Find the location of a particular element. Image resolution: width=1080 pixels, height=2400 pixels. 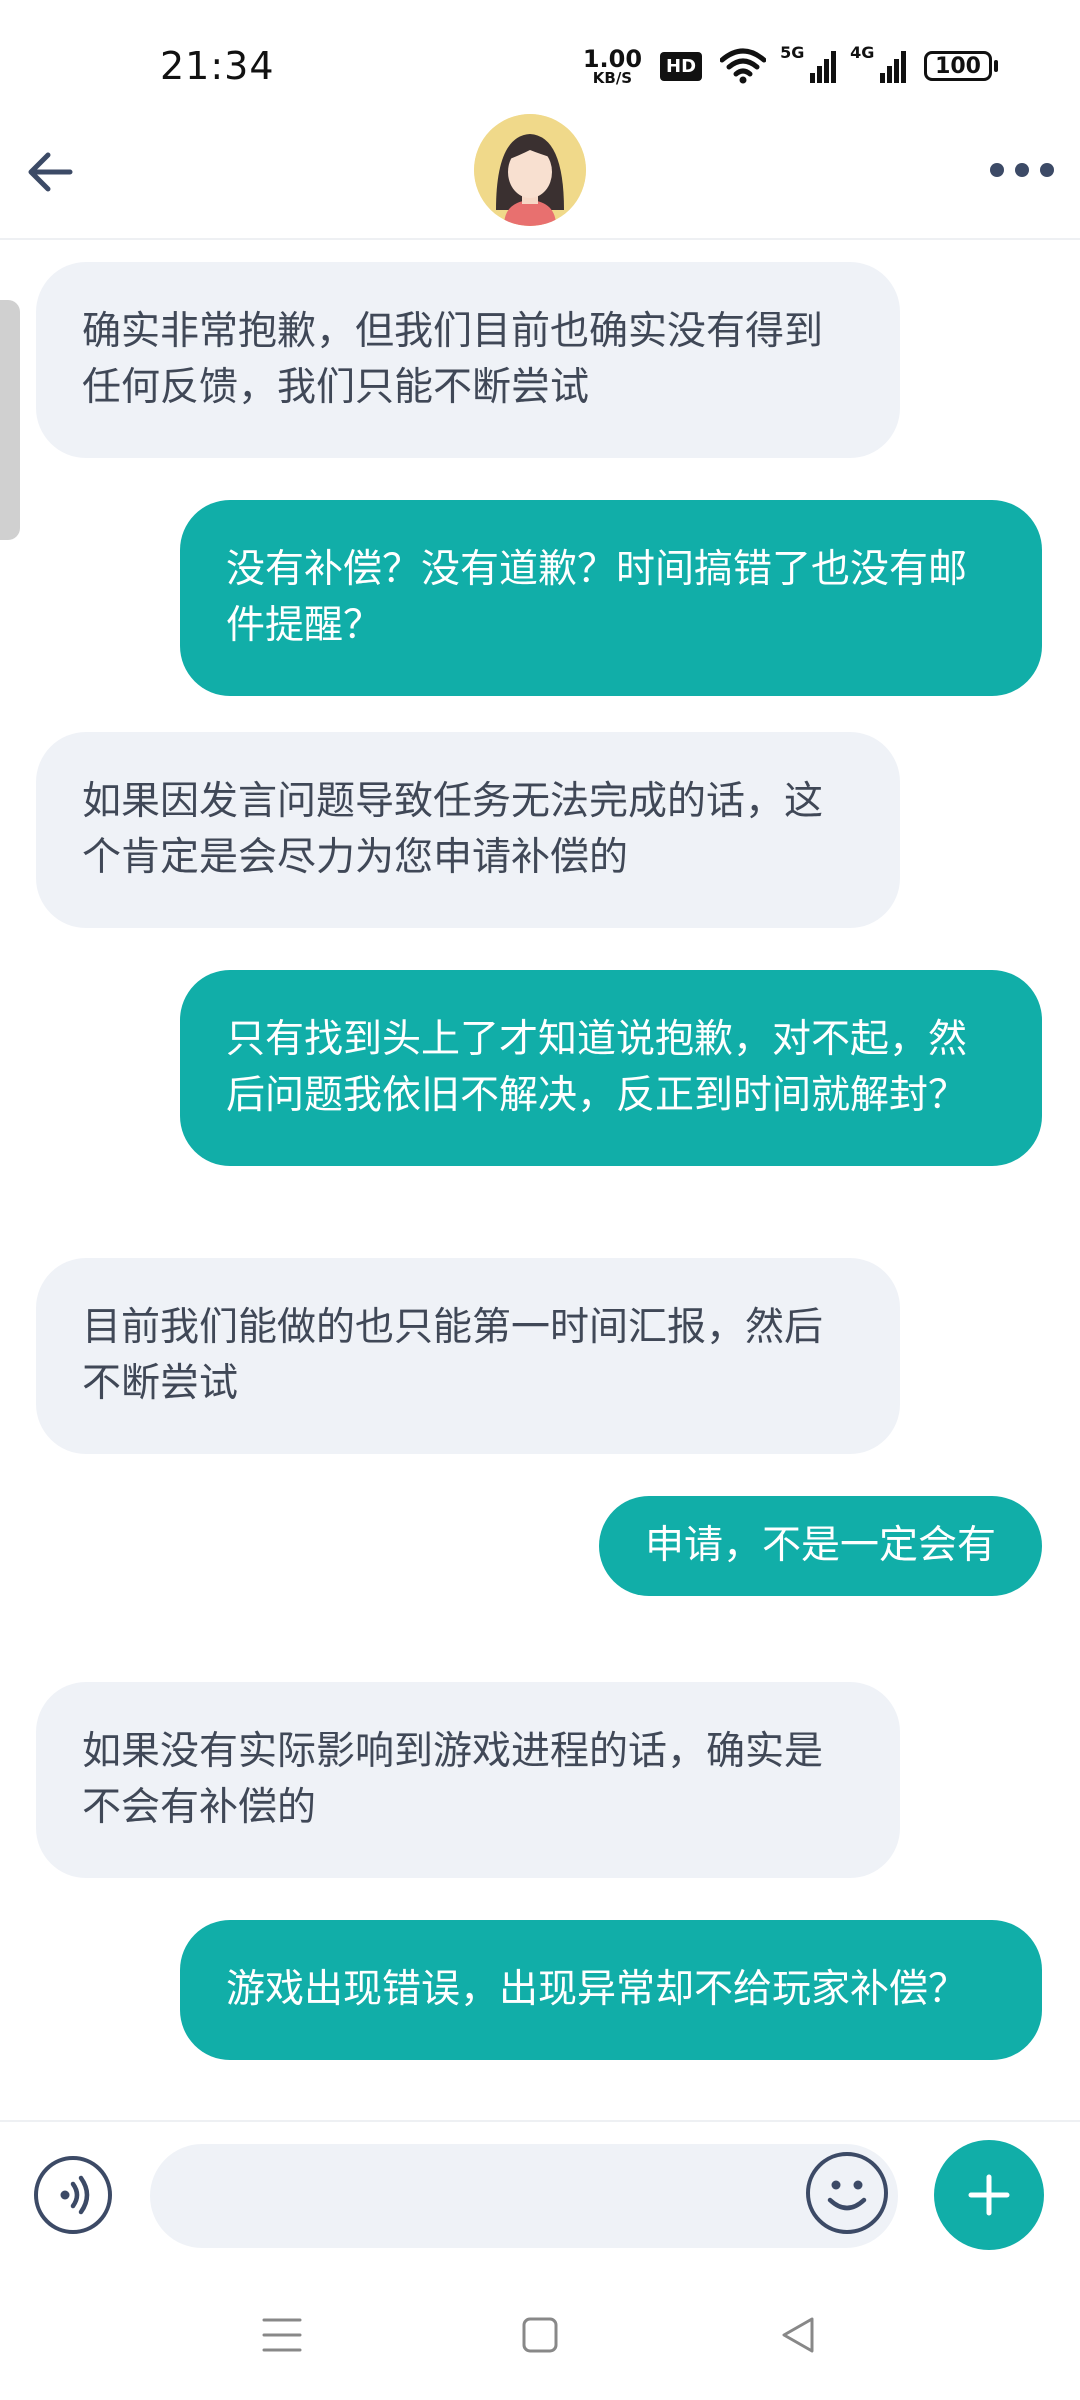

menu-button is located at coordinates (282, 2335).